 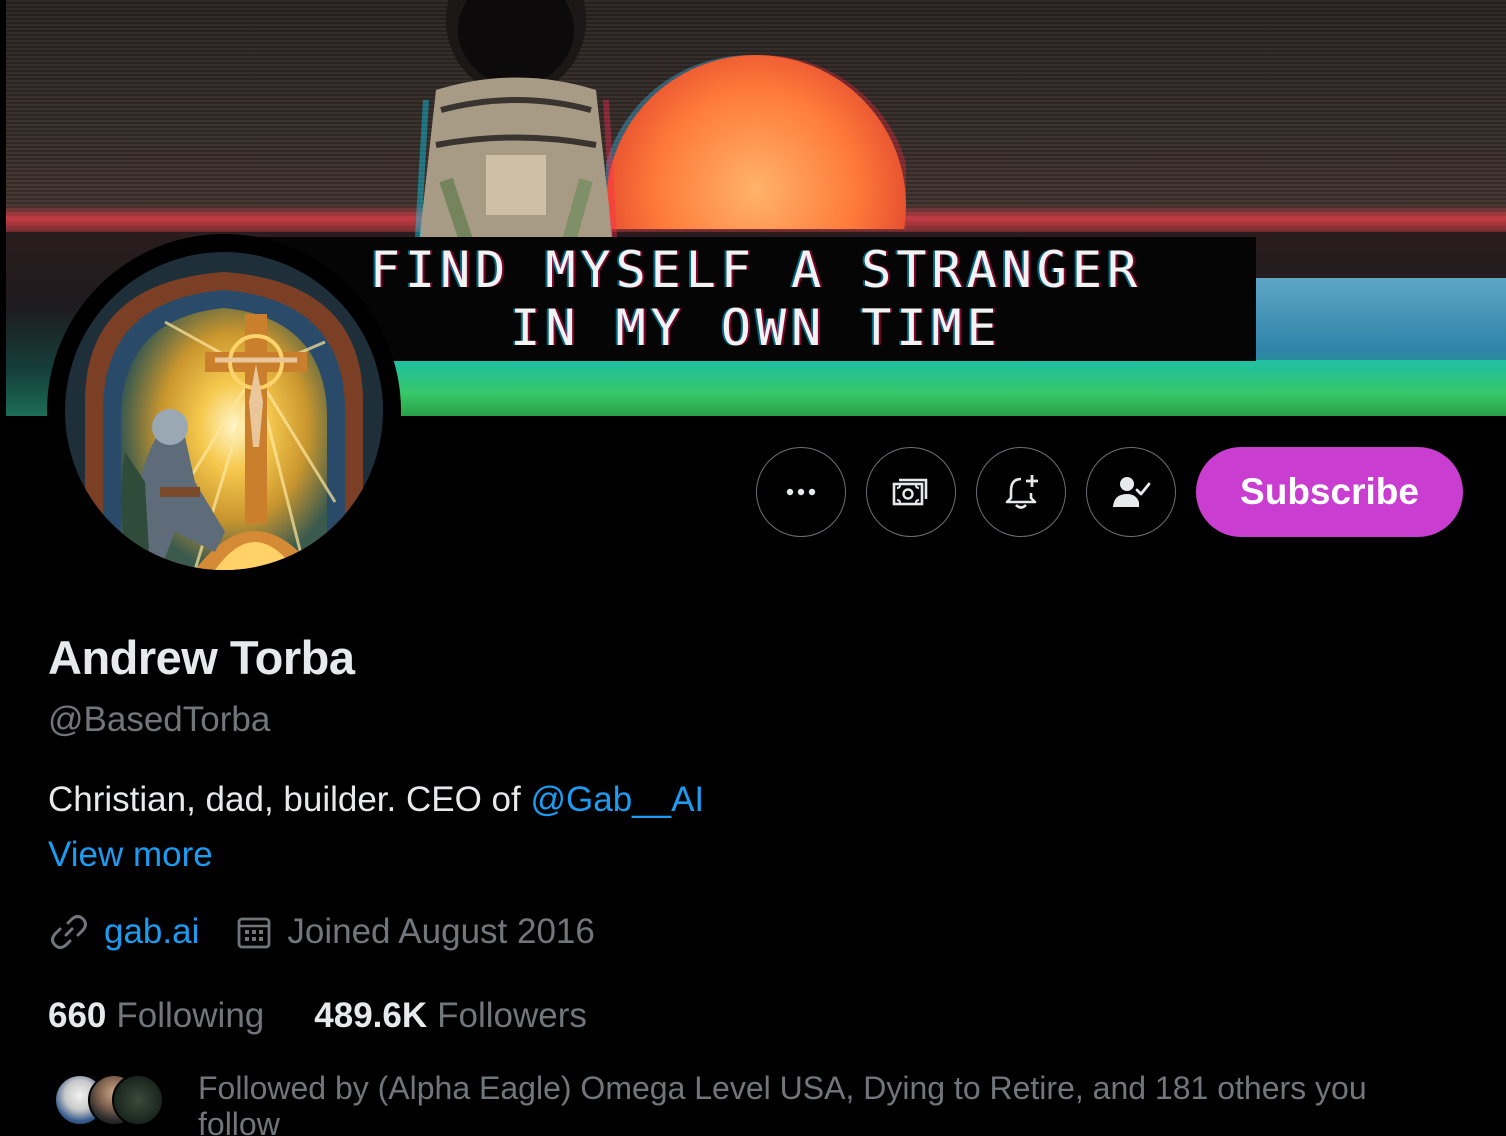 I want to click on avatar-stained-glass-image, so click(x=224, y=411).